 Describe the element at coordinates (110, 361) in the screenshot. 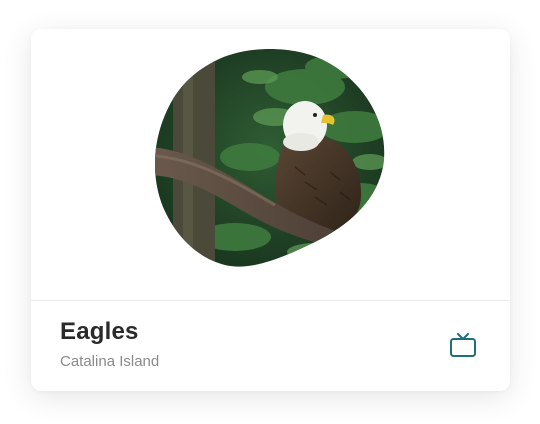

I see `card-subtitle: Catalina Island` at that location.